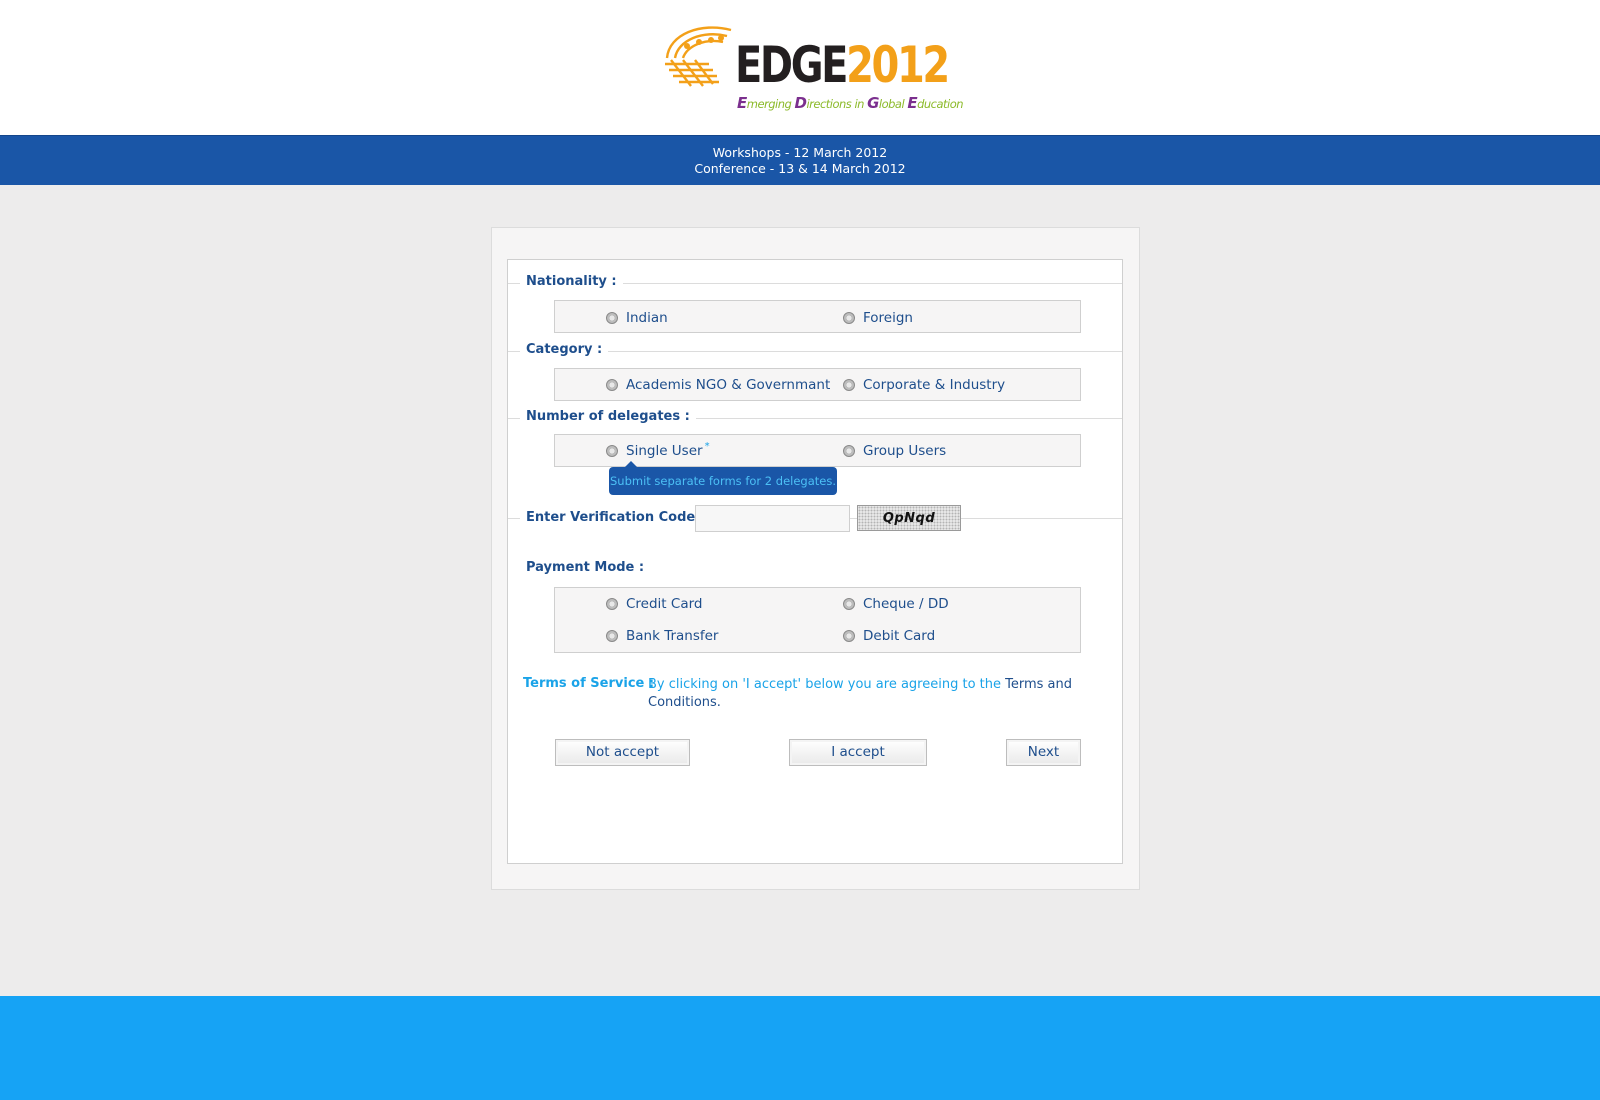 The height and width of the screenshot is (1100, 1600). What do you see at coordinates (698, 56) in the screenshot?
I see `globe-logo-icon` at bounding box center [698, 56].